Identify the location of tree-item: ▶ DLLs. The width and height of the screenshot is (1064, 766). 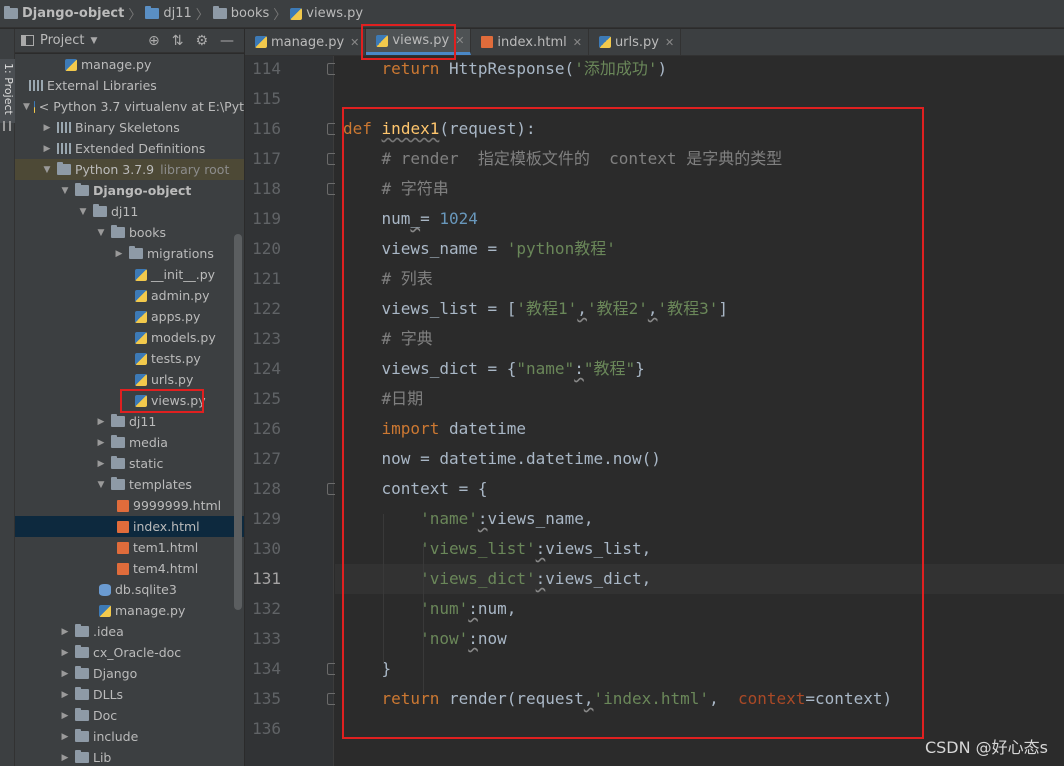
(129, 694).